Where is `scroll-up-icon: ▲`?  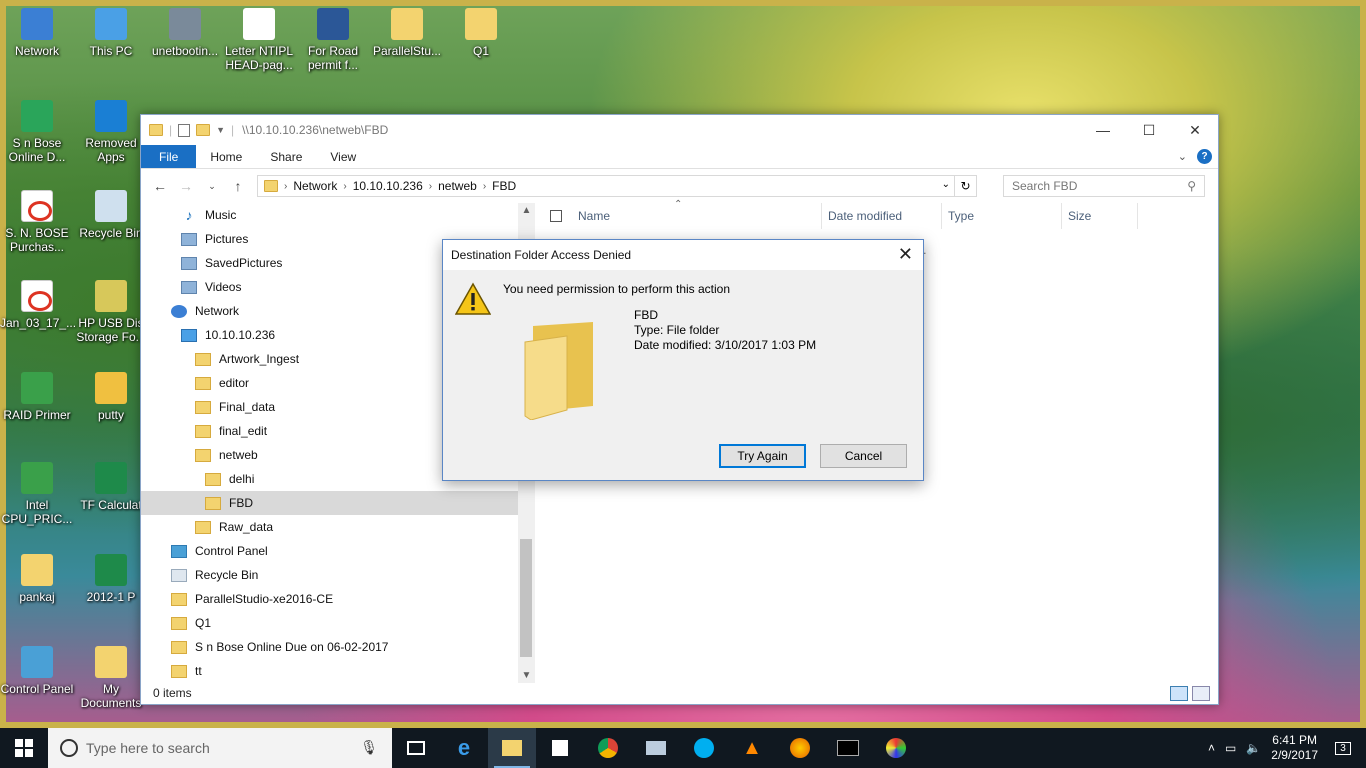 scroll-up-icon: ▲ is located at coordinates (526, 210).